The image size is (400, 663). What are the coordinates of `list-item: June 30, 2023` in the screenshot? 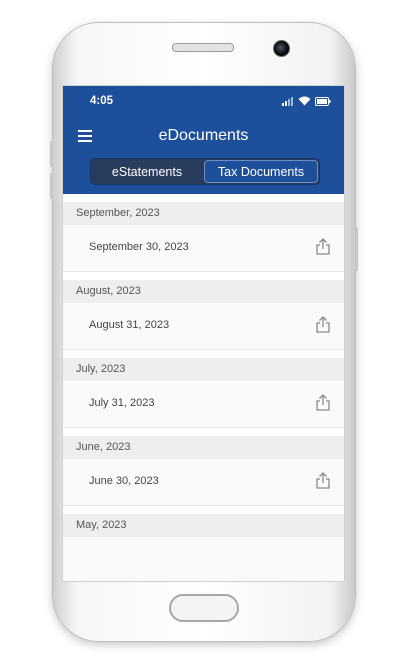 It's located at (203, 482).